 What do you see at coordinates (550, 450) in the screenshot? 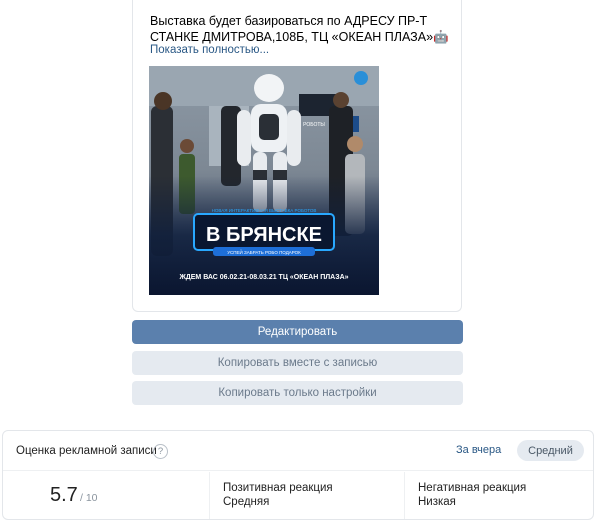
I see `rating-level-badge: Средний` at bounding box center [550, 450].